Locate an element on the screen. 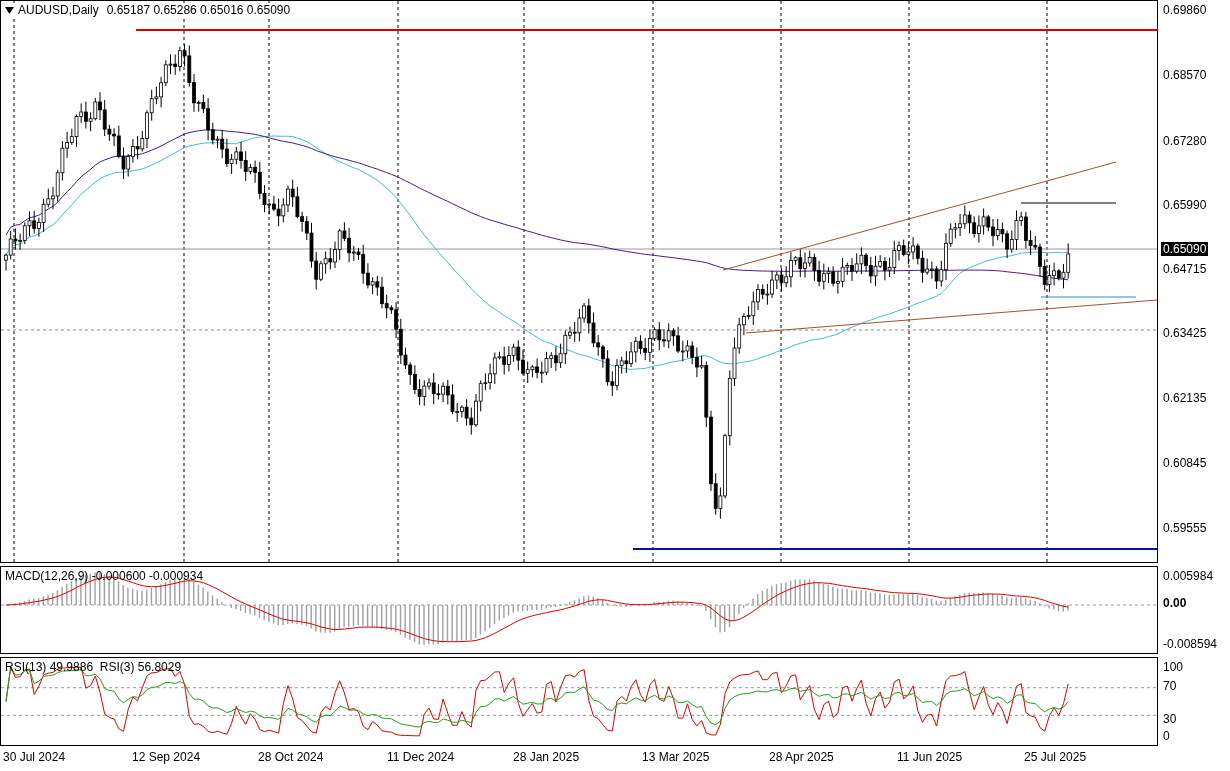  indicator-title: RSI(13) 49.9886 RSI(3) 56.8029 is located at coordinates (93, 667).